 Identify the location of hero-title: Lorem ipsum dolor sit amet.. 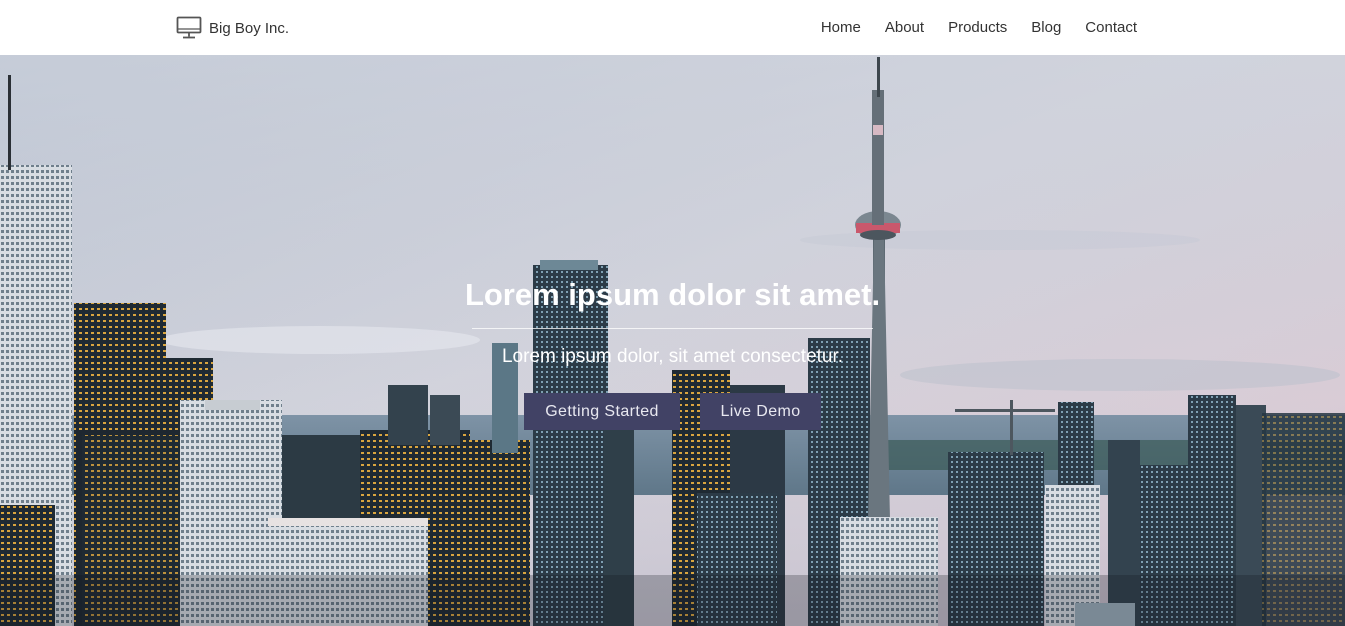
(672, 294).